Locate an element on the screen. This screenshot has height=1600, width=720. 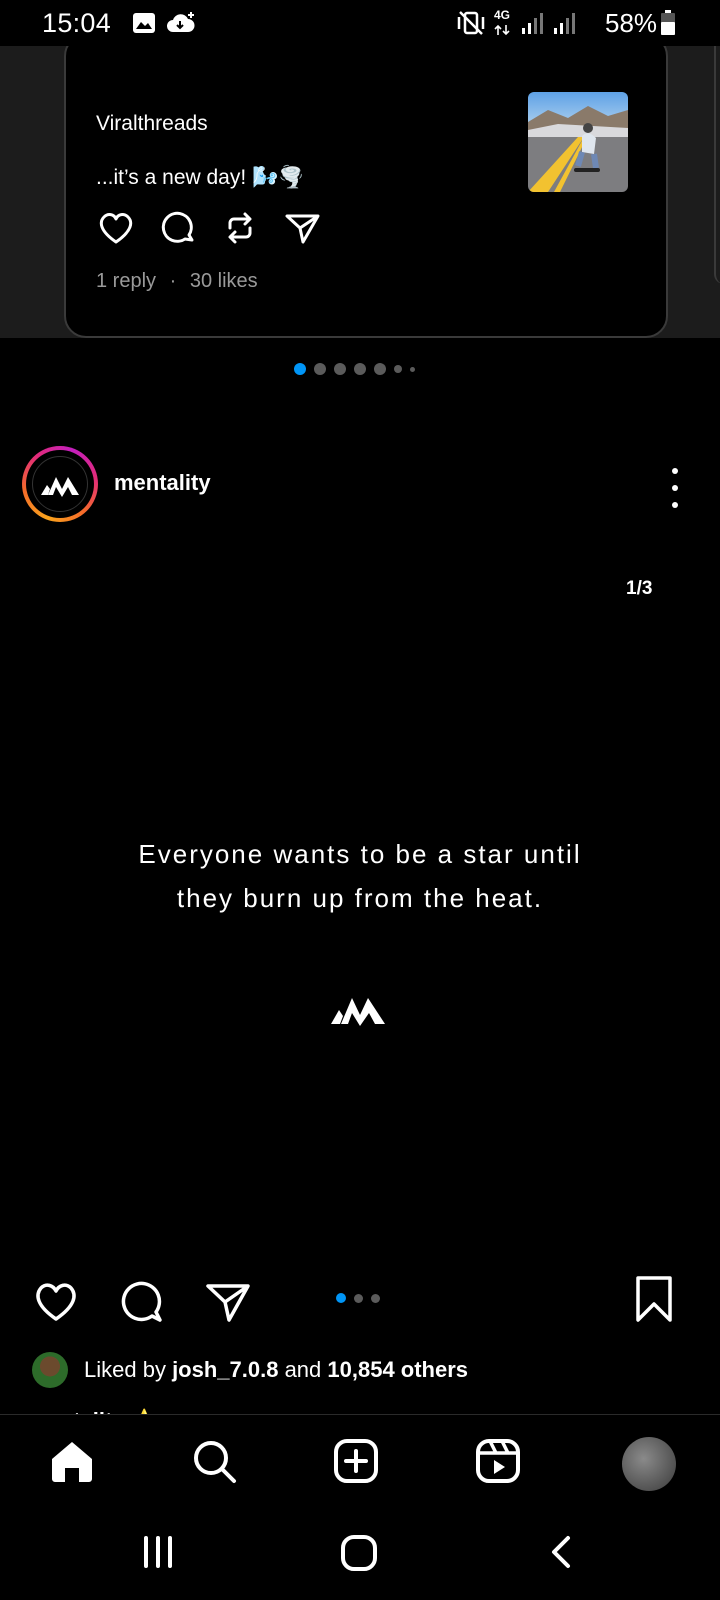
recent-apps-icon is located at coordinates (158, 1552).